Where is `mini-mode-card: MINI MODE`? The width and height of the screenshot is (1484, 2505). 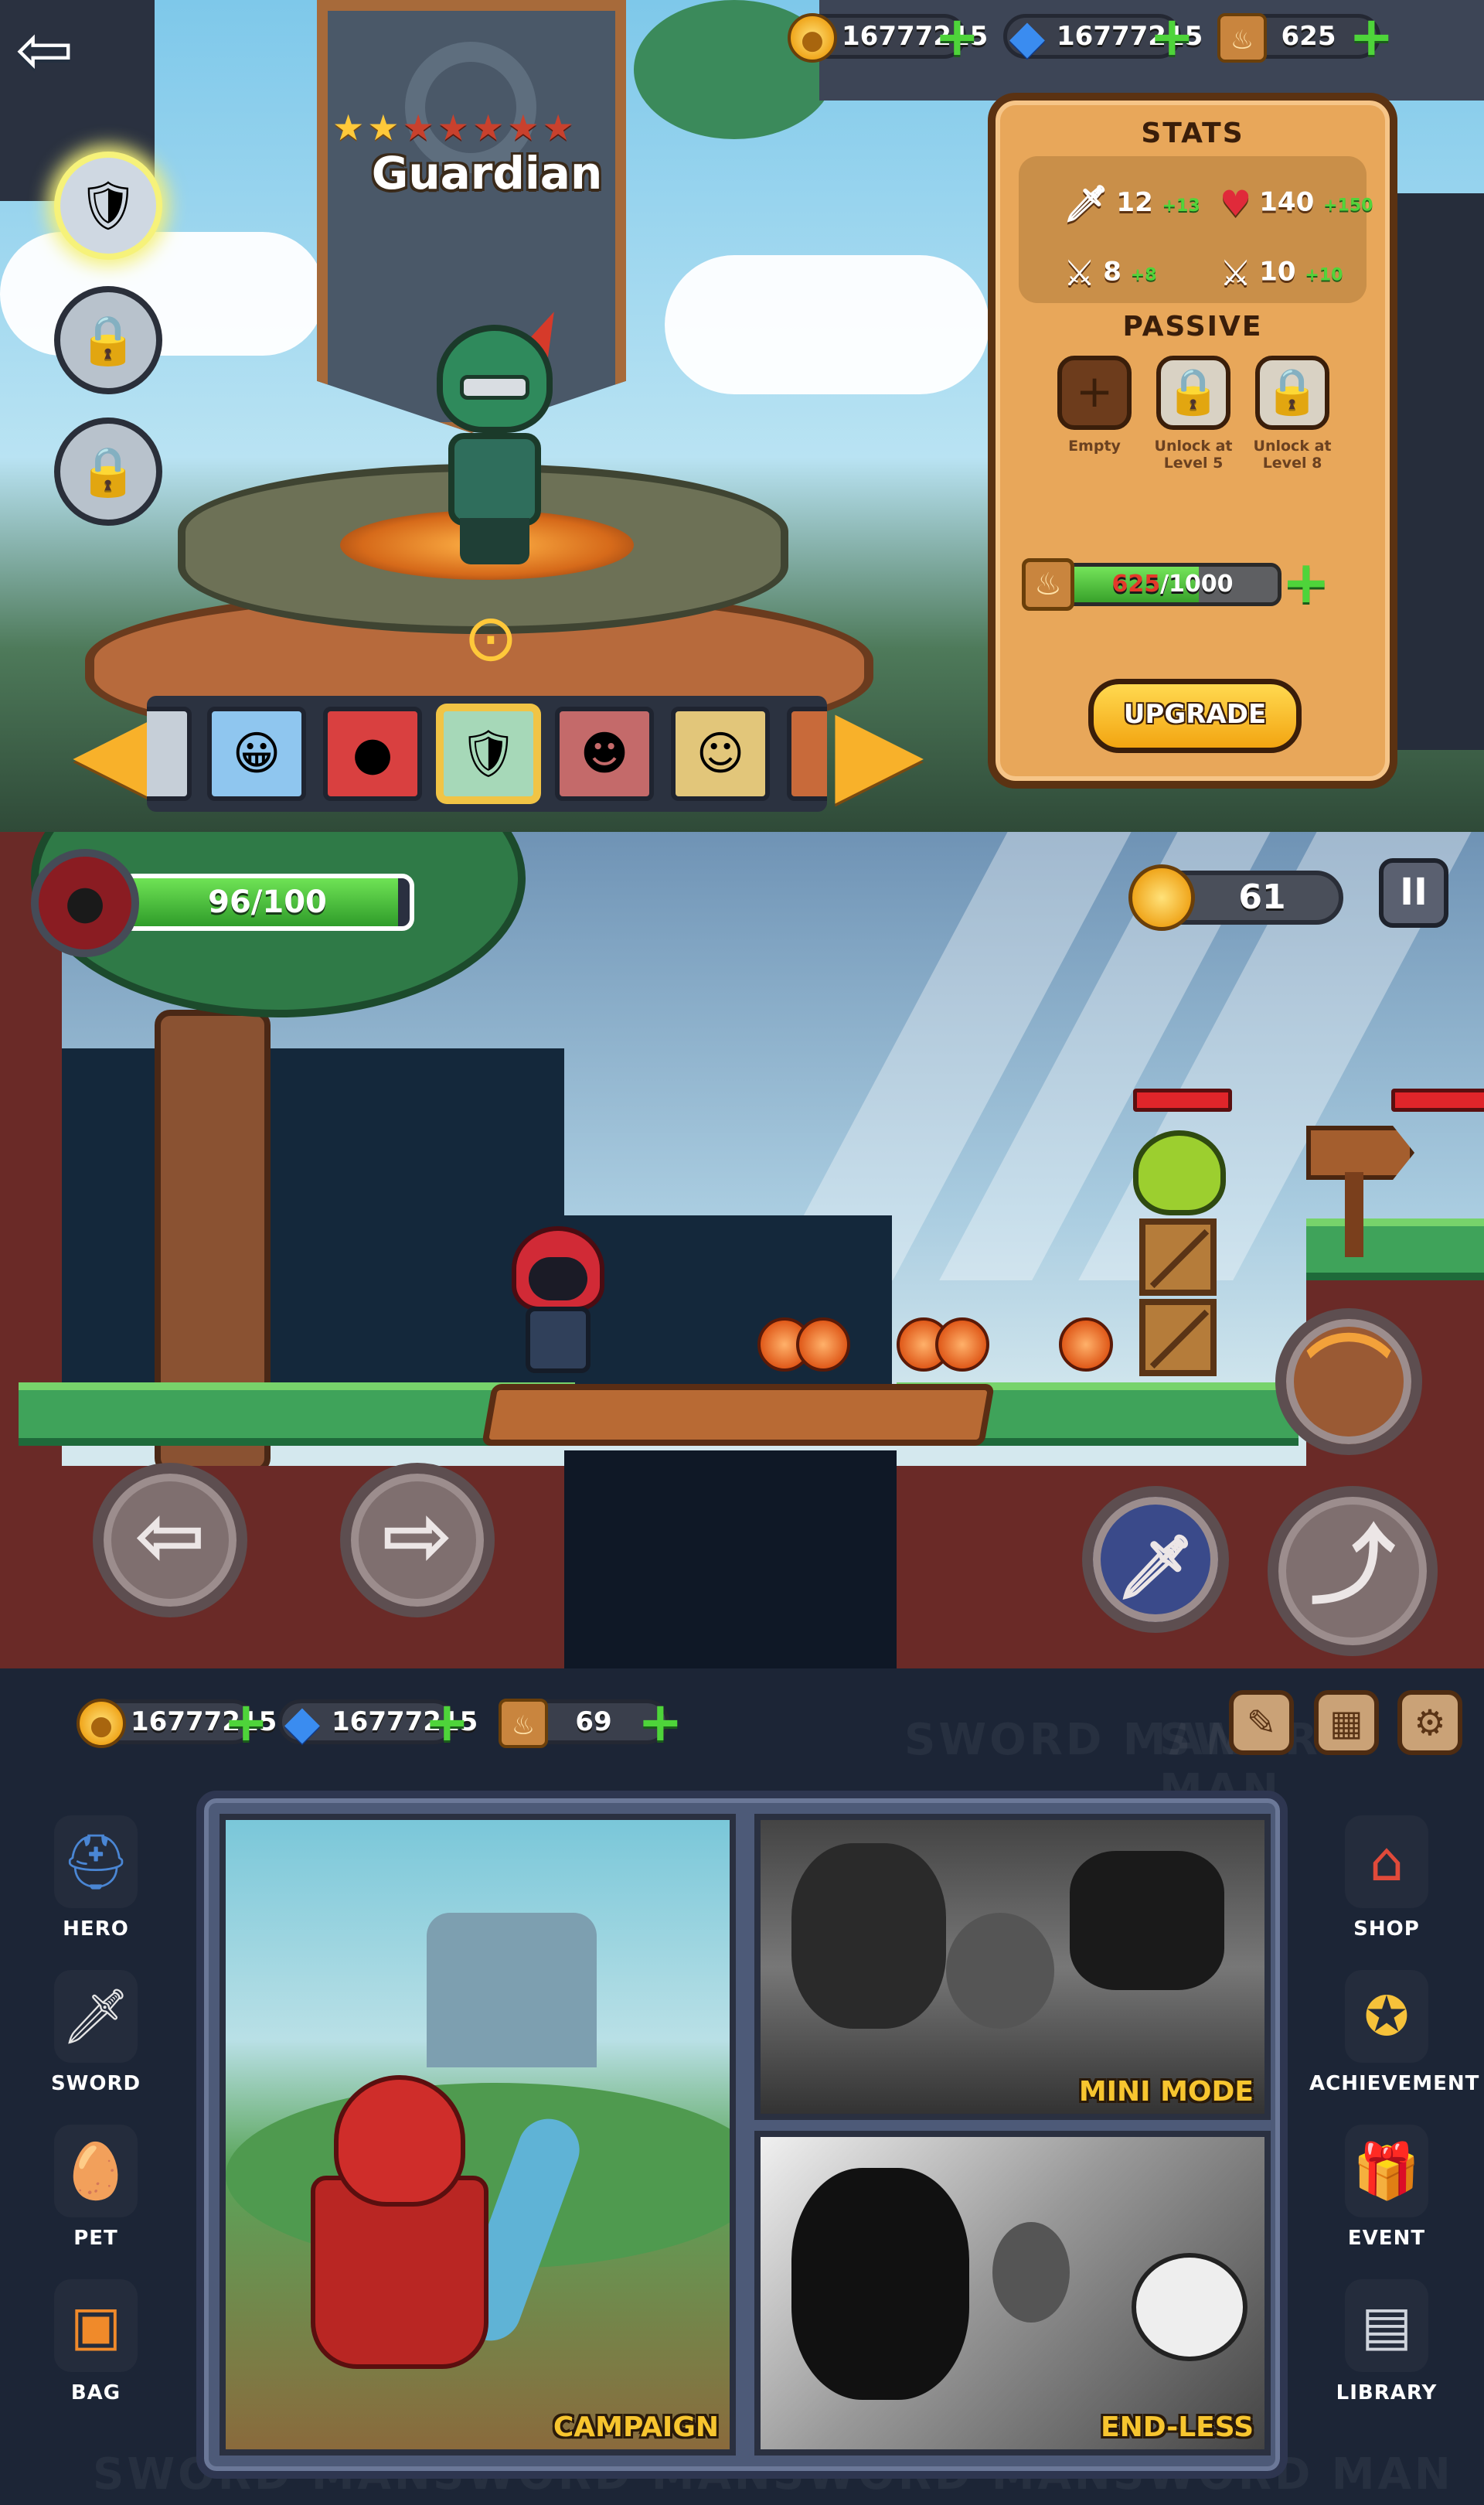
mini-mode-card: MINI MODE is located at coordinates (1012, 1967).